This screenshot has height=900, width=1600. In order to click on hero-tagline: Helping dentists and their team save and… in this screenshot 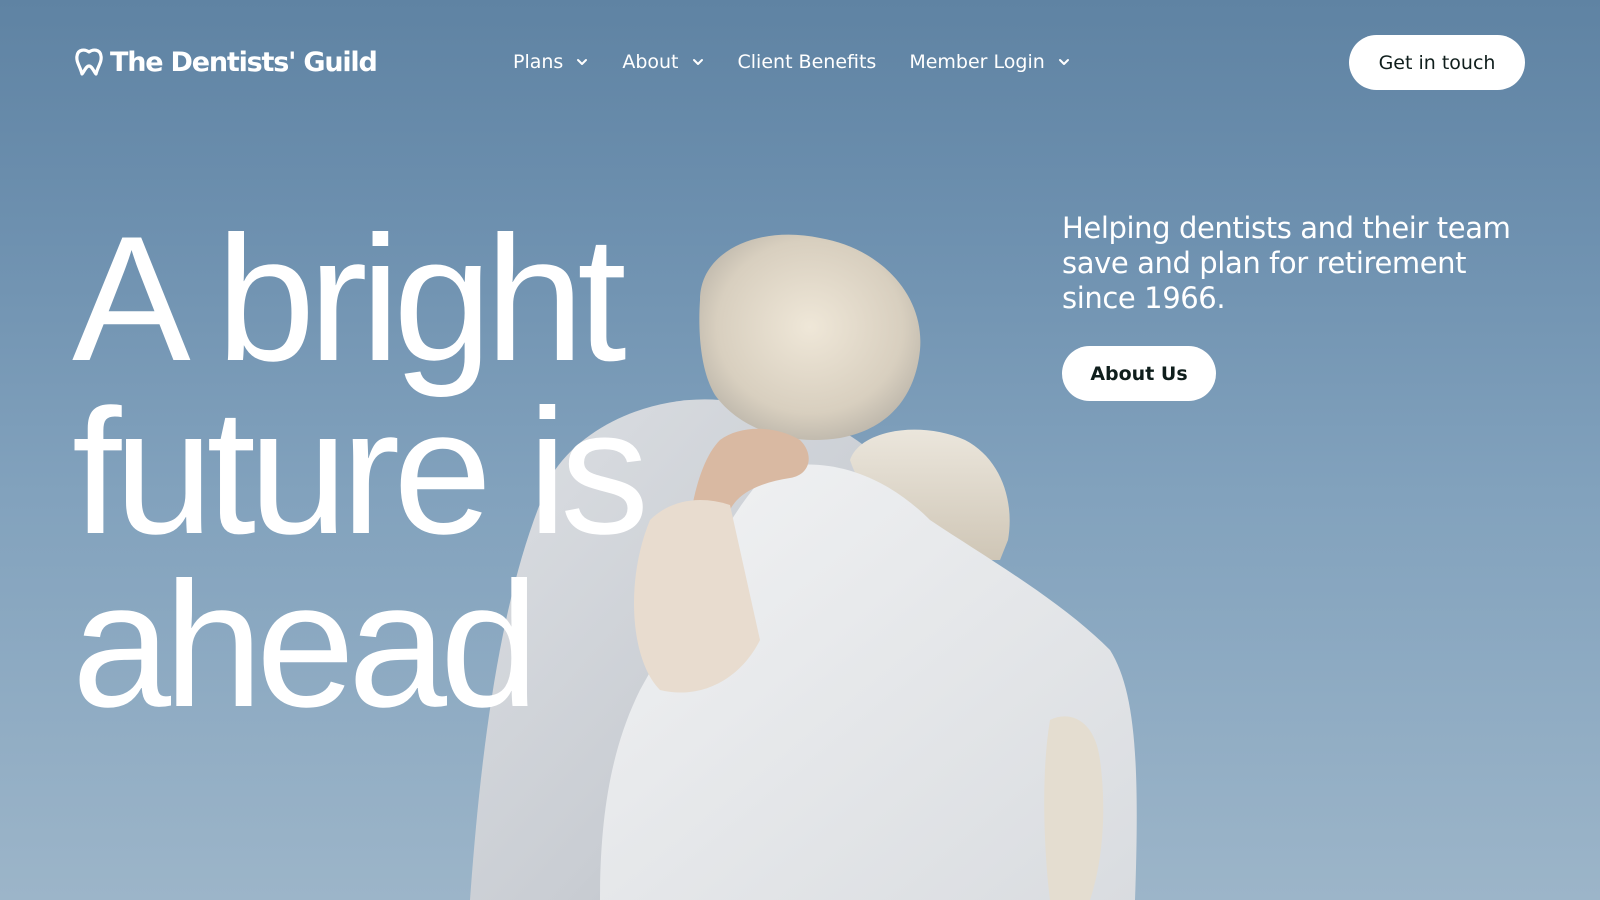, I will do `click(1286, 263)`.